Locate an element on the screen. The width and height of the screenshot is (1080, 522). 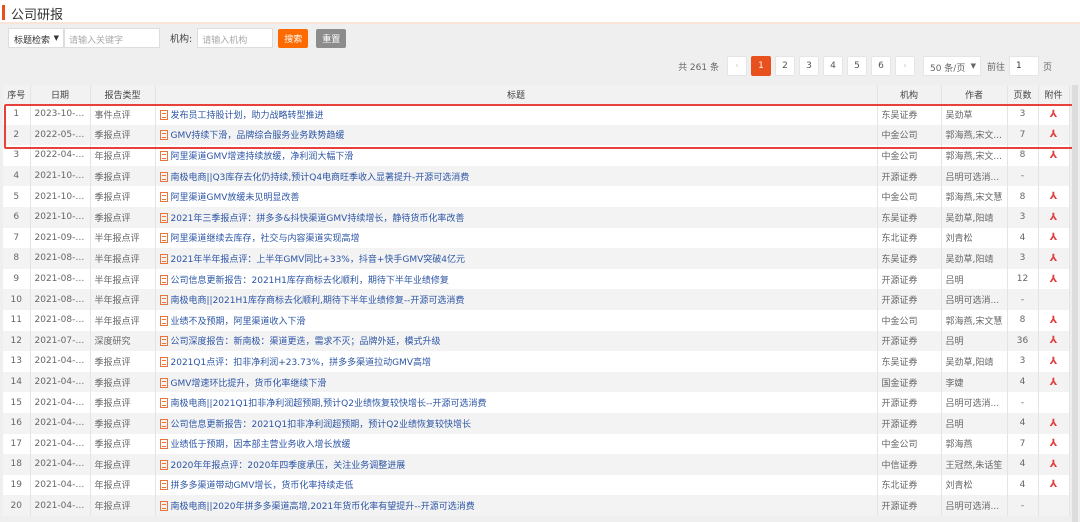
row-title-link: 2020年年报点评：2020年四季度承压，关注业务调整进展 is located at coordinates (516, 464).